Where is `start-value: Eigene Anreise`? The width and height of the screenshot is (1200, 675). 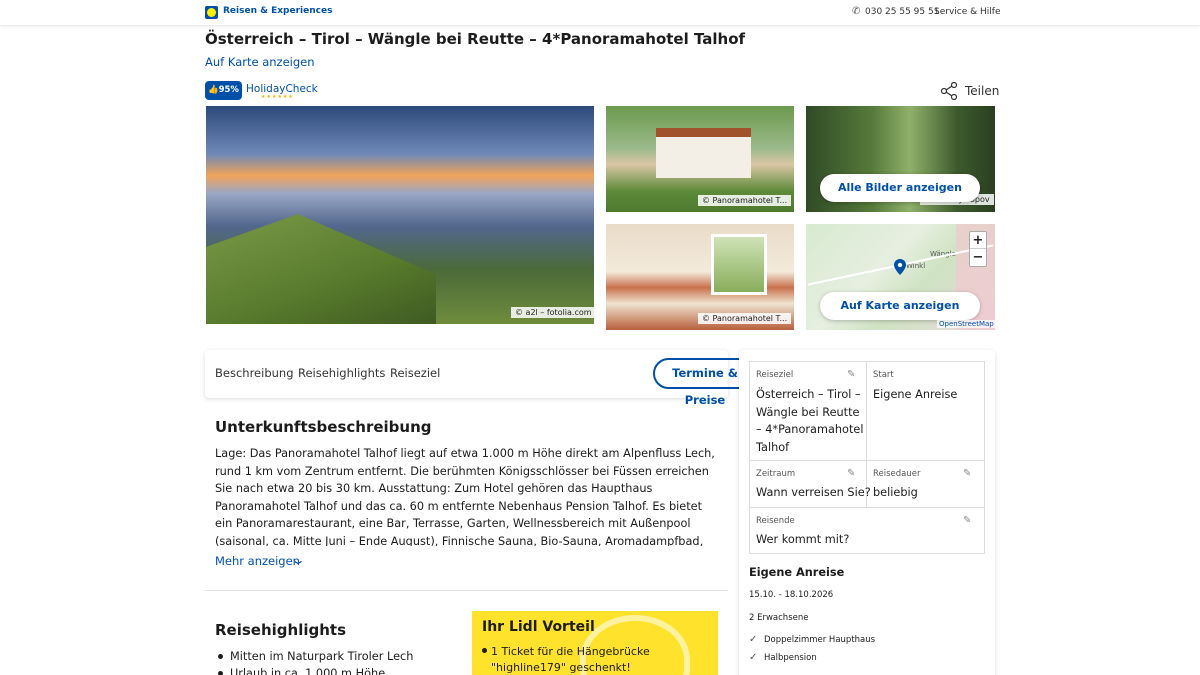
start-value: Eigene Anreise is located at coordinates (915, 394).